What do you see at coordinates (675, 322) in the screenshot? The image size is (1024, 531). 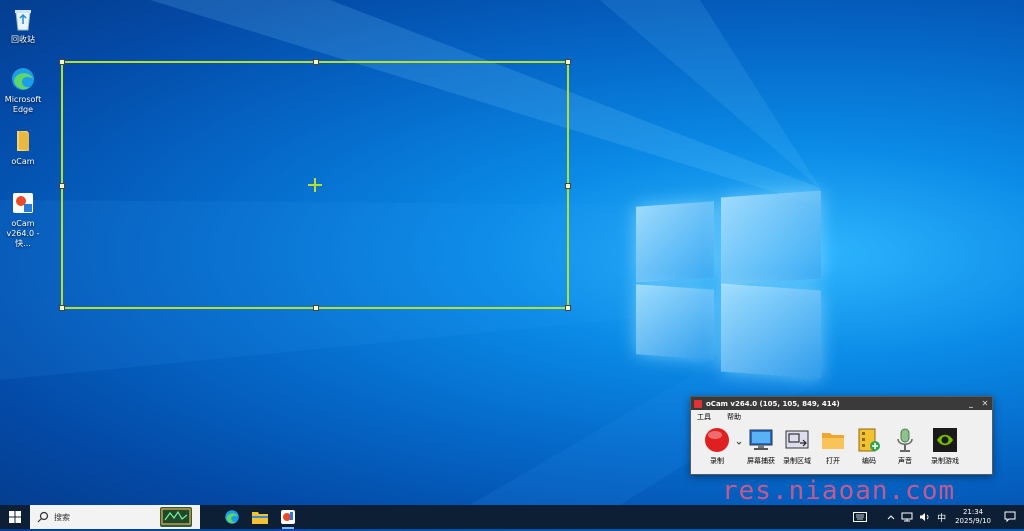 I see `windows-logo-pane-bl` at bounding box center [675, 322].